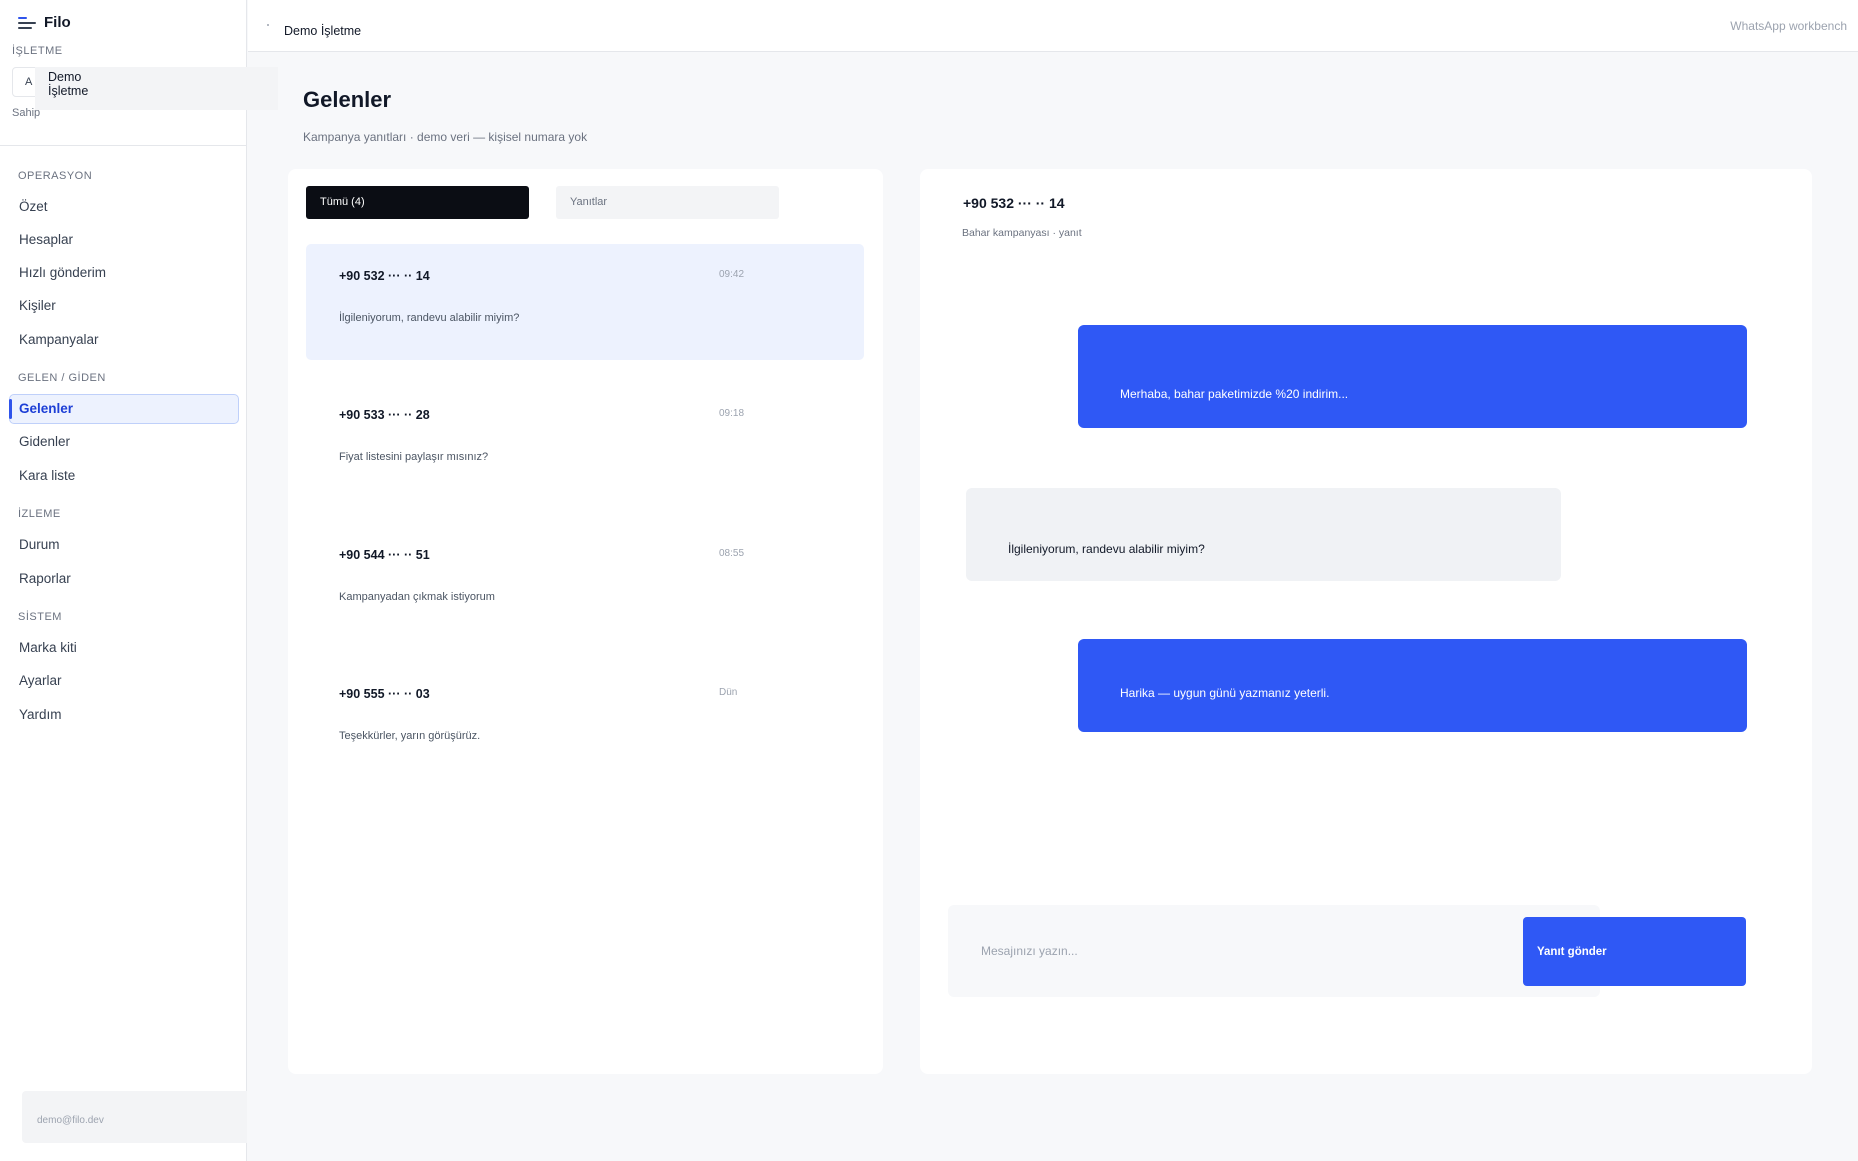 The width and height of the screenshot is (1858, 1161). I want to click on message-time: Dün, so click(728, 692).